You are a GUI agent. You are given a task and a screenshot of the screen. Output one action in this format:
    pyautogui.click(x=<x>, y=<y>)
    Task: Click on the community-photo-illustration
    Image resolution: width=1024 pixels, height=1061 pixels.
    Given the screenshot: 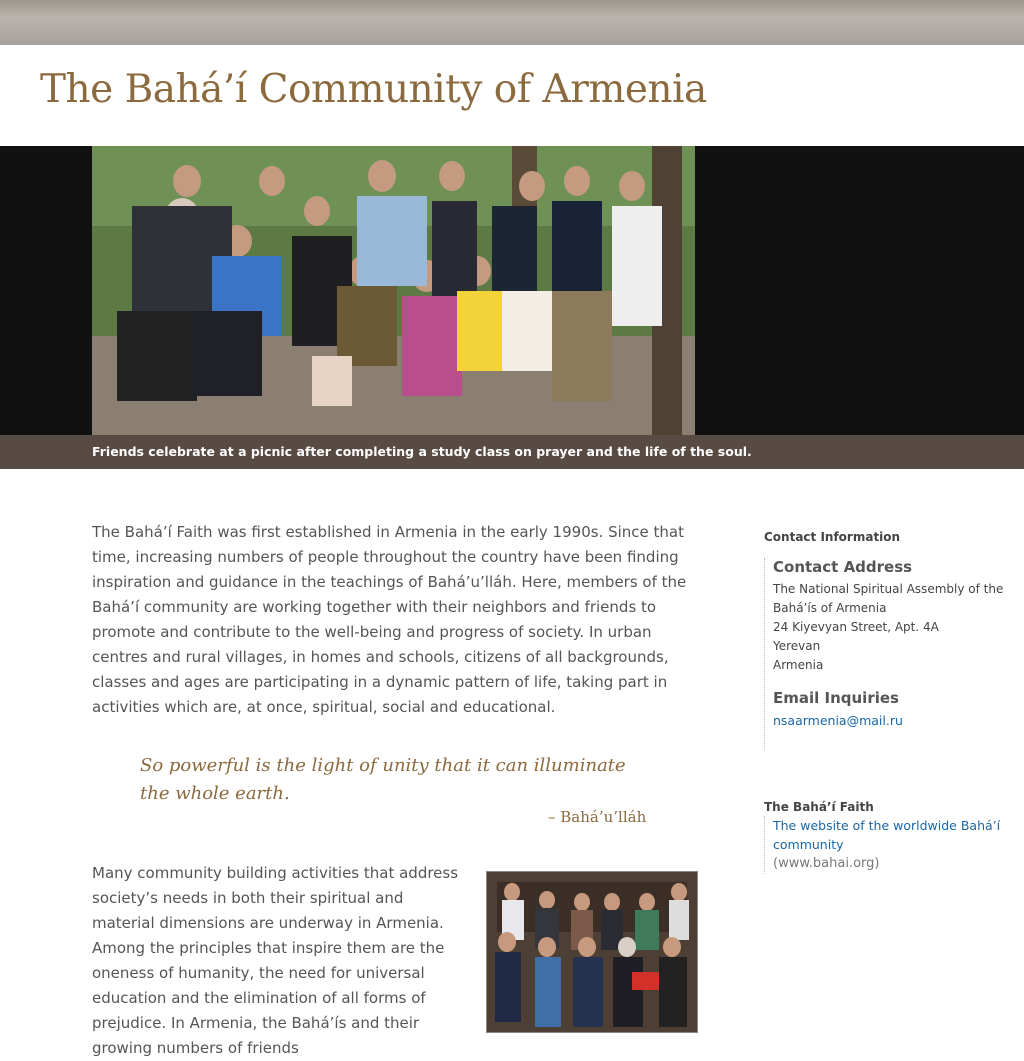 What is the action you would take?
    pyautogui.click(x=592, y=952)
    